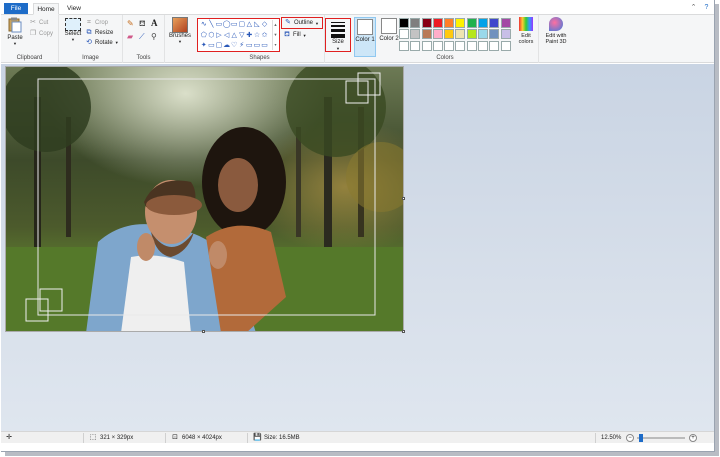 Image resolution: width=720 pixels, height=457 pixels. What do you see at coordinates (227, 46) in the screenshot?
I see `shape-option: ☁` at bounding box center [227, 46].